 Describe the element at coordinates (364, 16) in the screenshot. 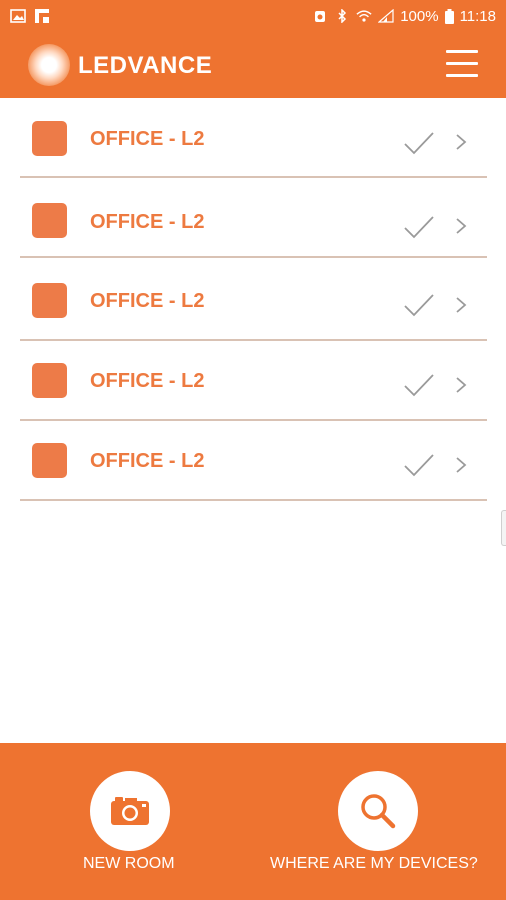

I see `wifi-icon` at that location.